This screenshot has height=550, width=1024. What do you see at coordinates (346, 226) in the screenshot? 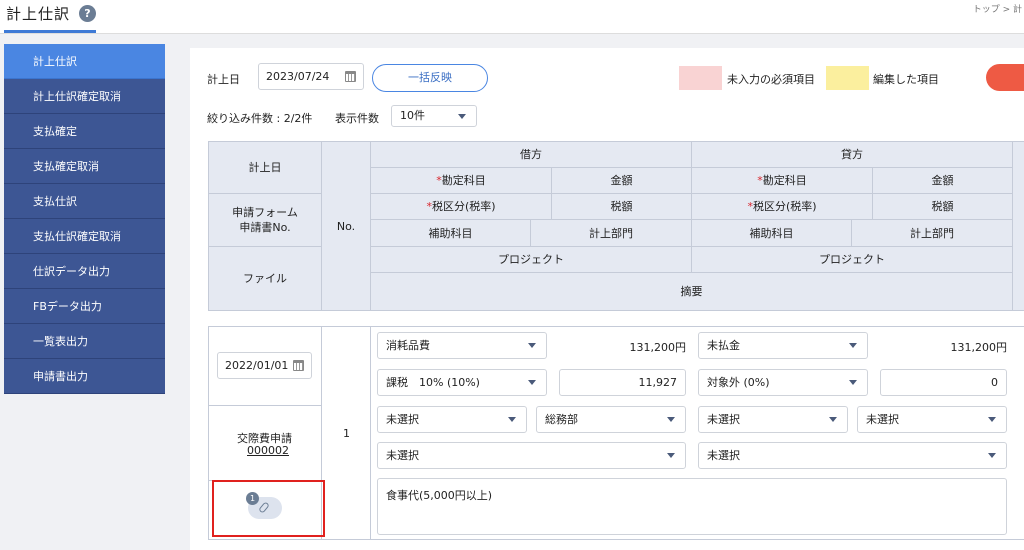
I see `header-no: No.` at bounding box center [346, 226].